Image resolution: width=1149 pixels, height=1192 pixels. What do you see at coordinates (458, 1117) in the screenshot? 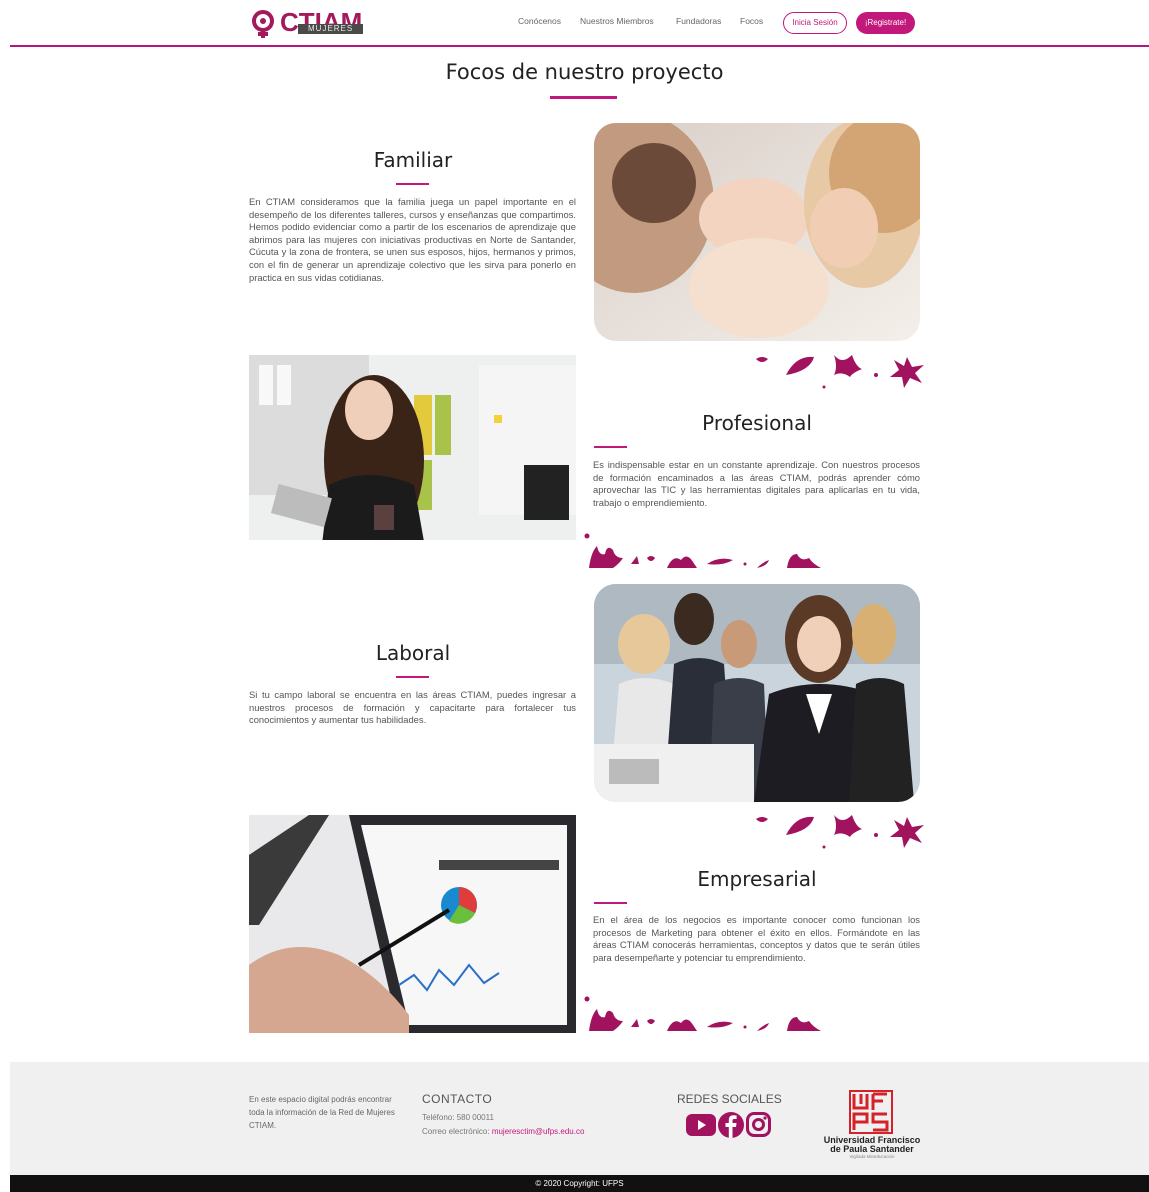
I see `footer-phone: Teléfono: 580 00011` at bounding box center [458, 1117].